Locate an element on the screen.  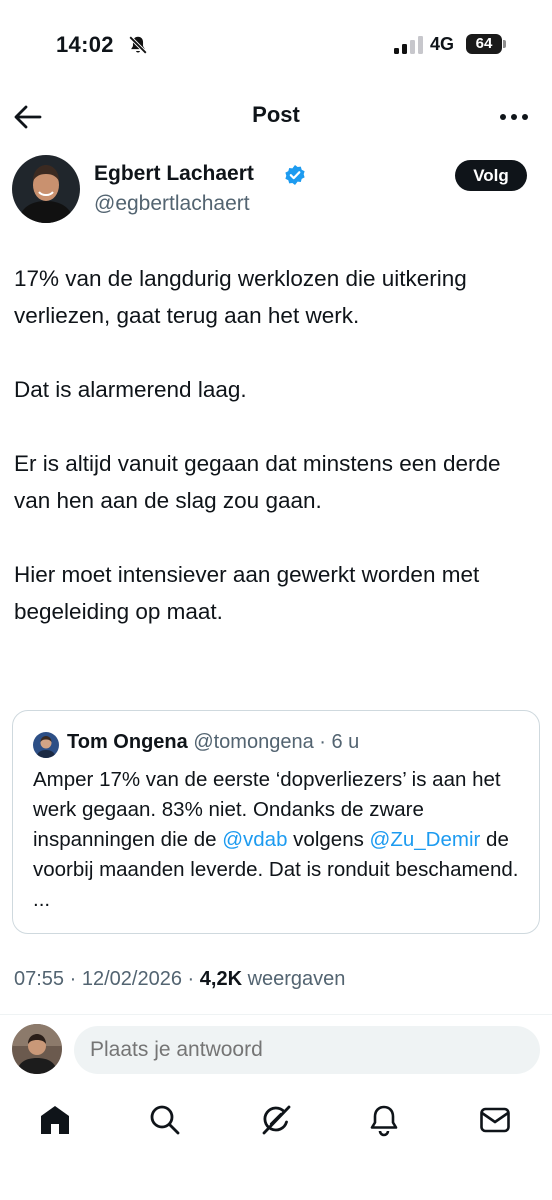
quote-text-part: volgens is located at coordinates (328, 839).